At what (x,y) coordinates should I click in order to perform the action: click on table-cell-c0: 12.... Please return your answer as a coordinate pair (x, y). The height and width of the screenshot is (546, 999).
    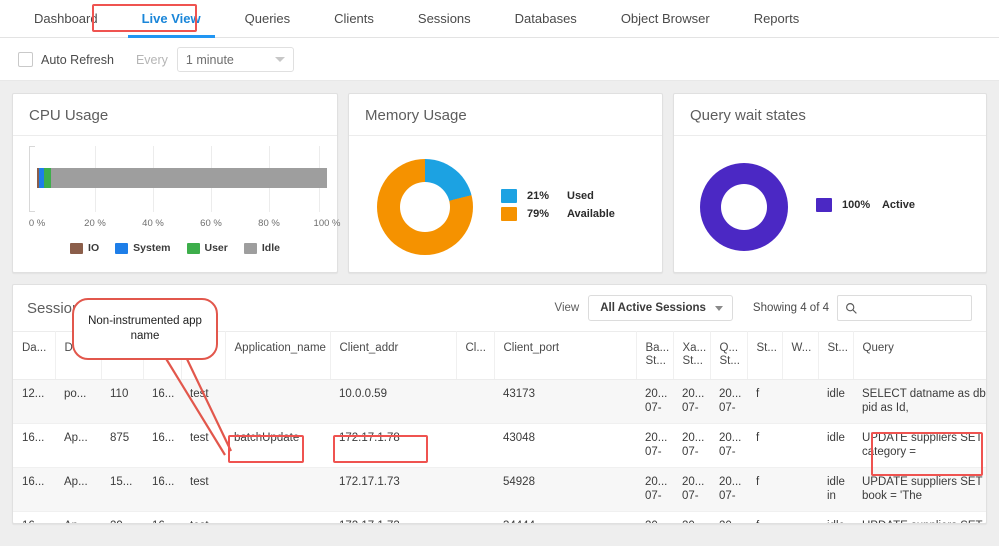
    Looking at the image, I should click on (33, 394).